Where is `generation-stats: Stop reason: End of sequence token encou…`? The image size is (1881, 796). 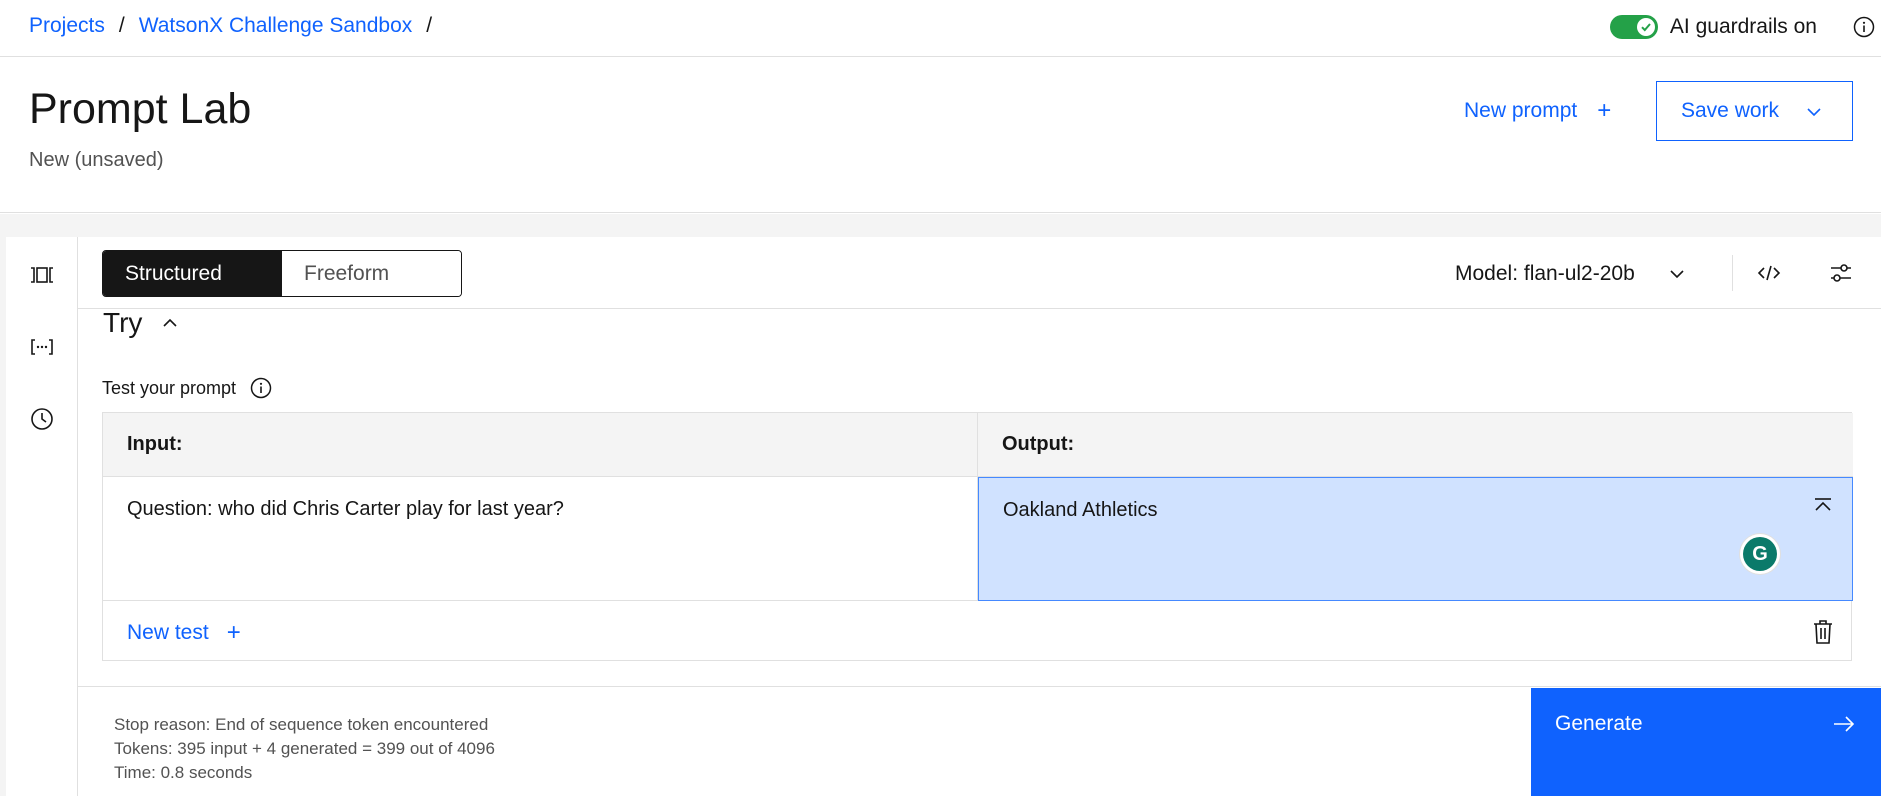
generation-stats: Stop reason: End of sequence token encou… is located at coordinates (304, 749).